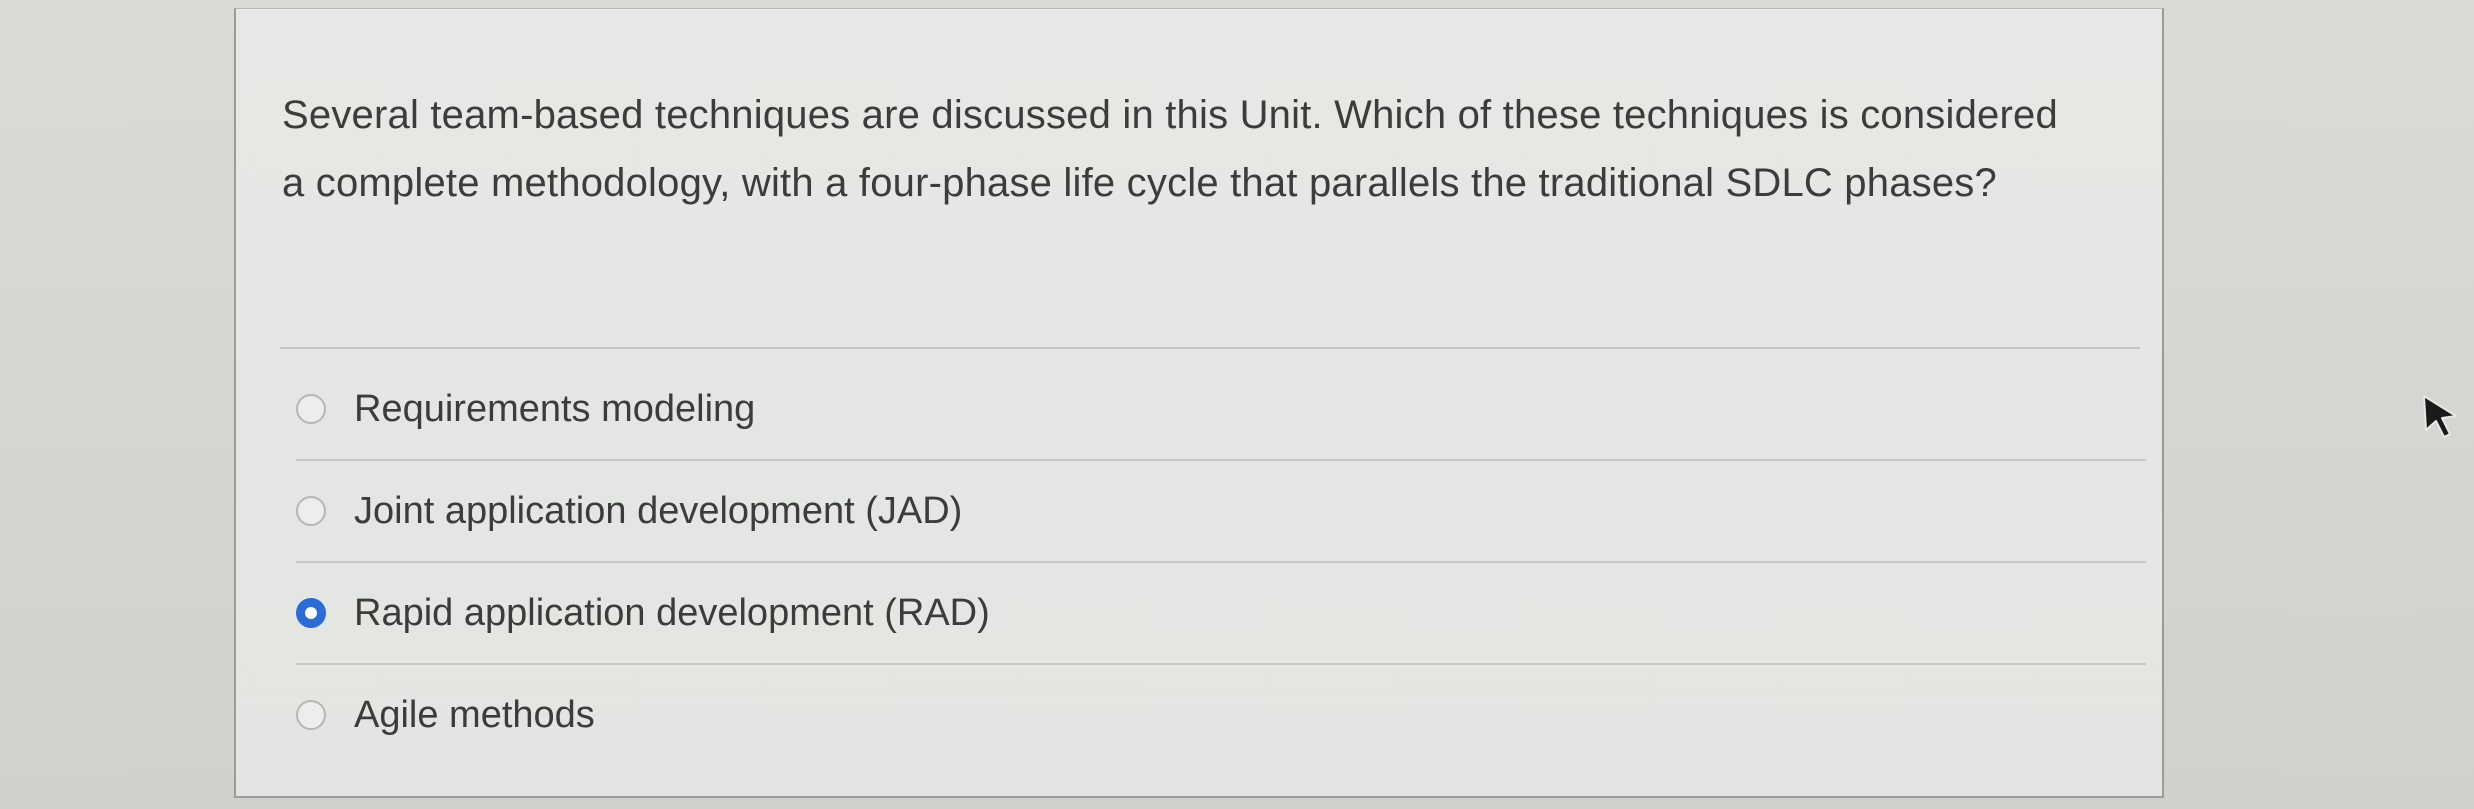 This screenshot has width=2474, height=809. I want to click on answer-option-jad: Joint application development (JAD), so click(1221, 512).